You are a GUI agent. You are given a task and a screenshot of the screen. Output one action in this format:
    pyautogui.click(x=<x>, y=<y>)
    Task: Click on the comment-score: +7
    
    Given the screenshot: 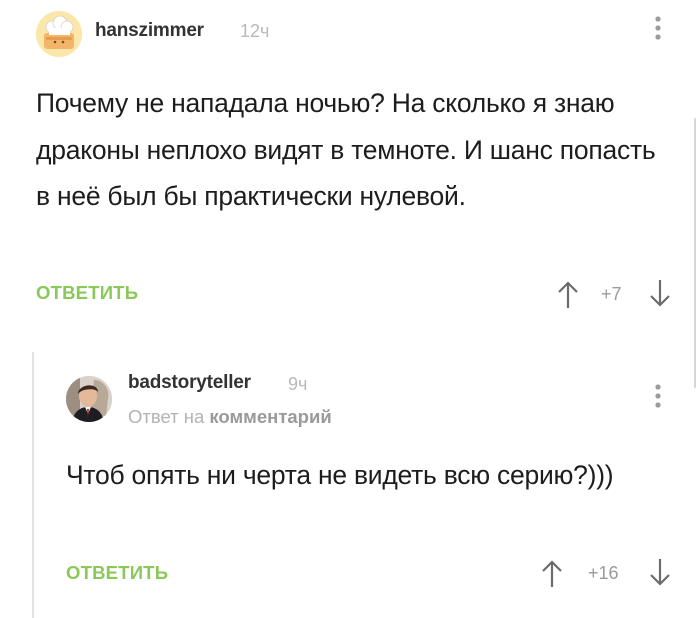 What is the action you would take?
    pyautogui.click(x=611, y=294)
    